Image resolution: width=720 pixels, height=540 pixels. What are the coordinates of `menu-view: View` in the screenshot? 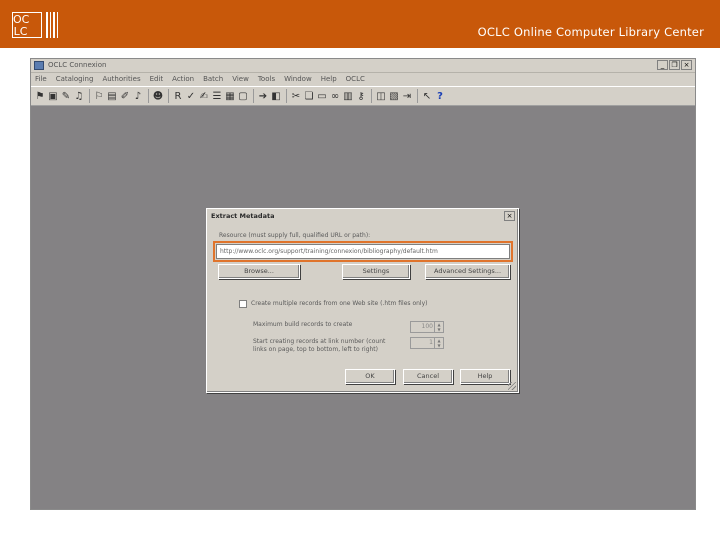 It's located at (240, 79).